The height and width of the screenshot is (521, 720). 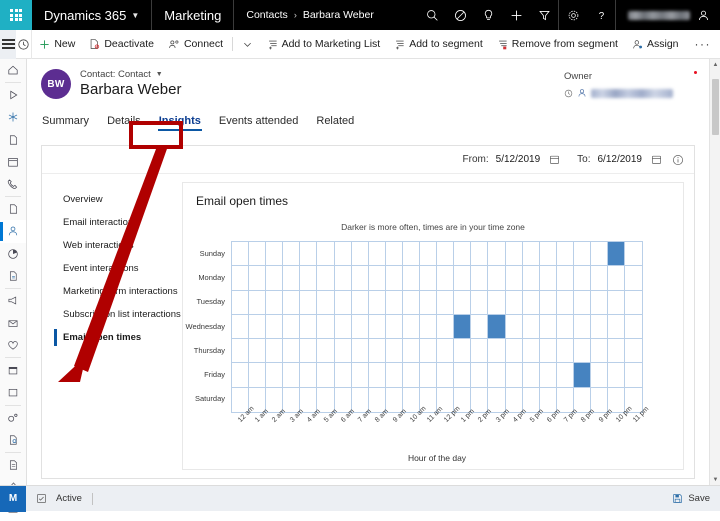 I want to click on app-launcher-button, so click(x=16, y=15).